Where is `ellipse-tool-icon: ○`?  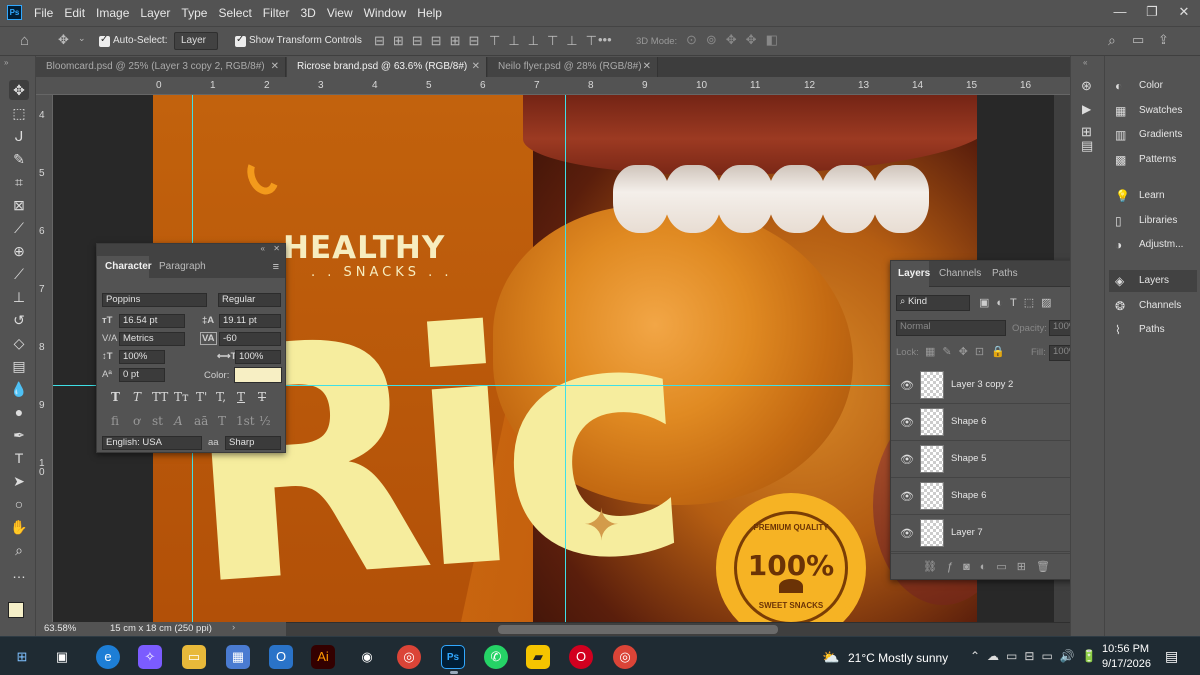
ellipse-tool-icon: ○ is located at coordinates (19, 504).